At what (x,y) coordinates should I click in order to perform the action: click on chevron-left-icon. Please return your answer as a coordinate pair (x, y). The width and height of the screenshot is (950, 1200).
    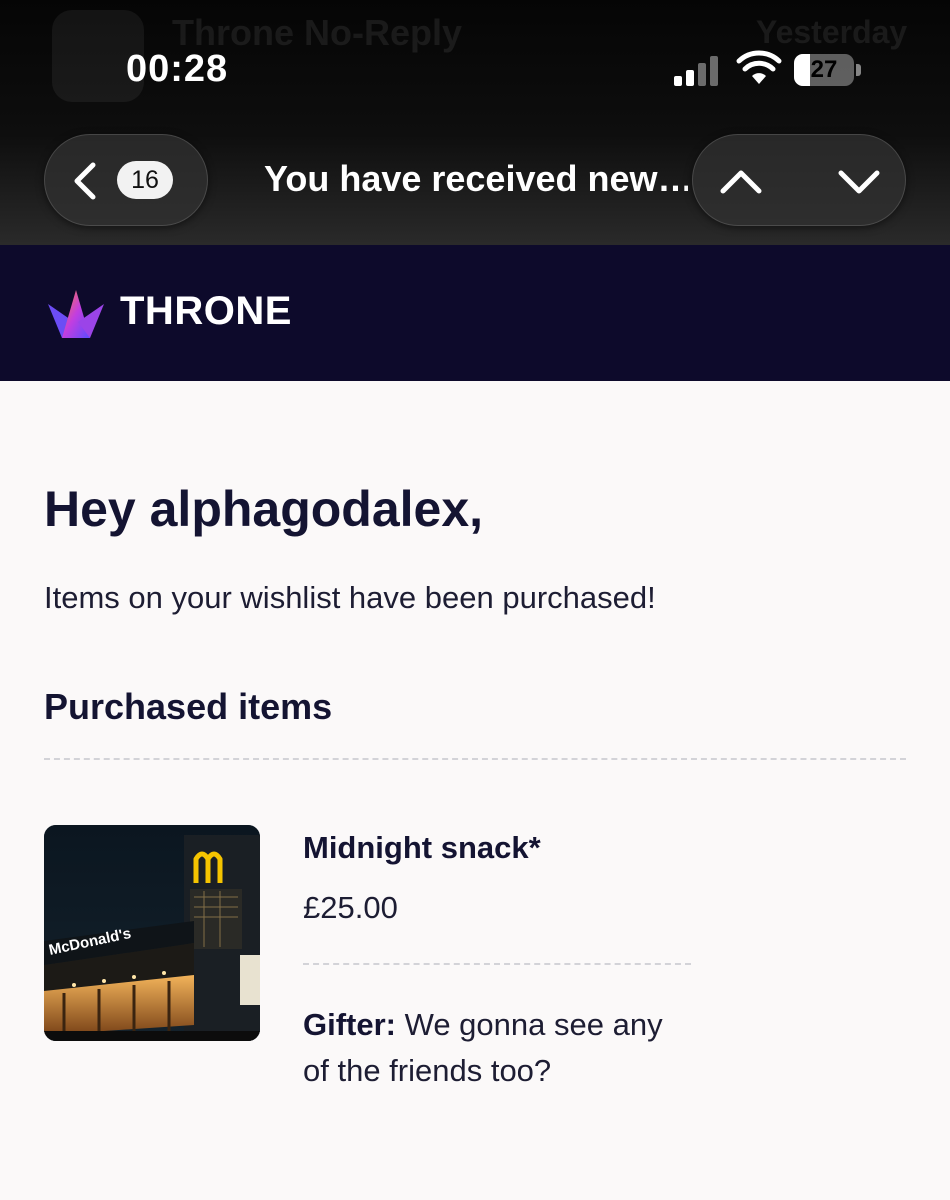
    Looking at the image, I should click on (85, 181).